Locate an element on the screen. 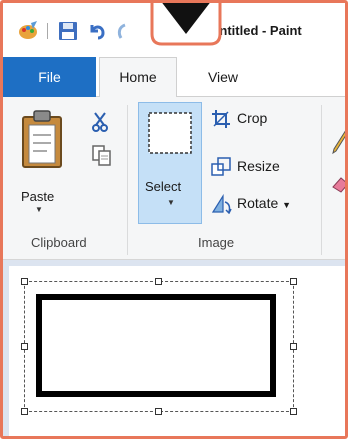 This screenshot has height=439, width=348. rotate-icon is located at coordinates (221, 204).